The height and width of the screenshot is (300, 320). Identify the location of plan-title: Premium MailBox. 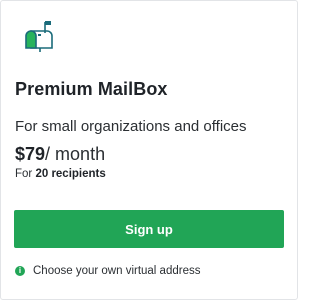
(91, 89).